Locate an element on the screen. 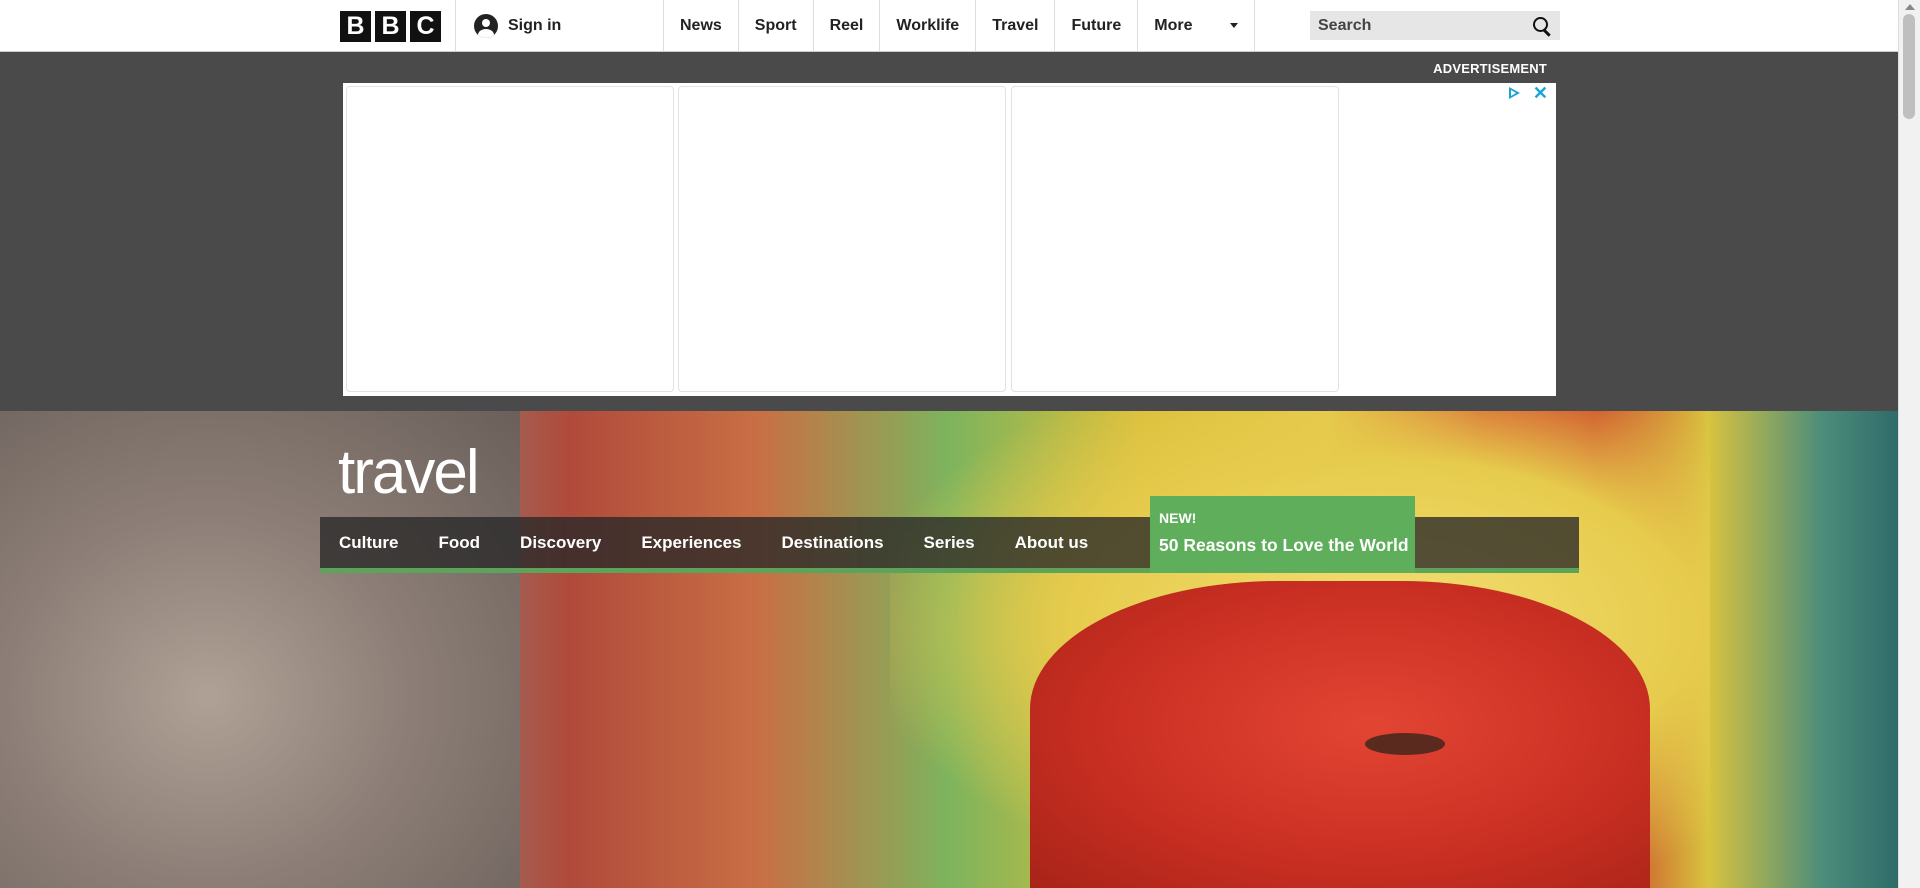 This screenshot has width=1920, height=888. bbc-logo: B B C is located at coordinates (390, 26).